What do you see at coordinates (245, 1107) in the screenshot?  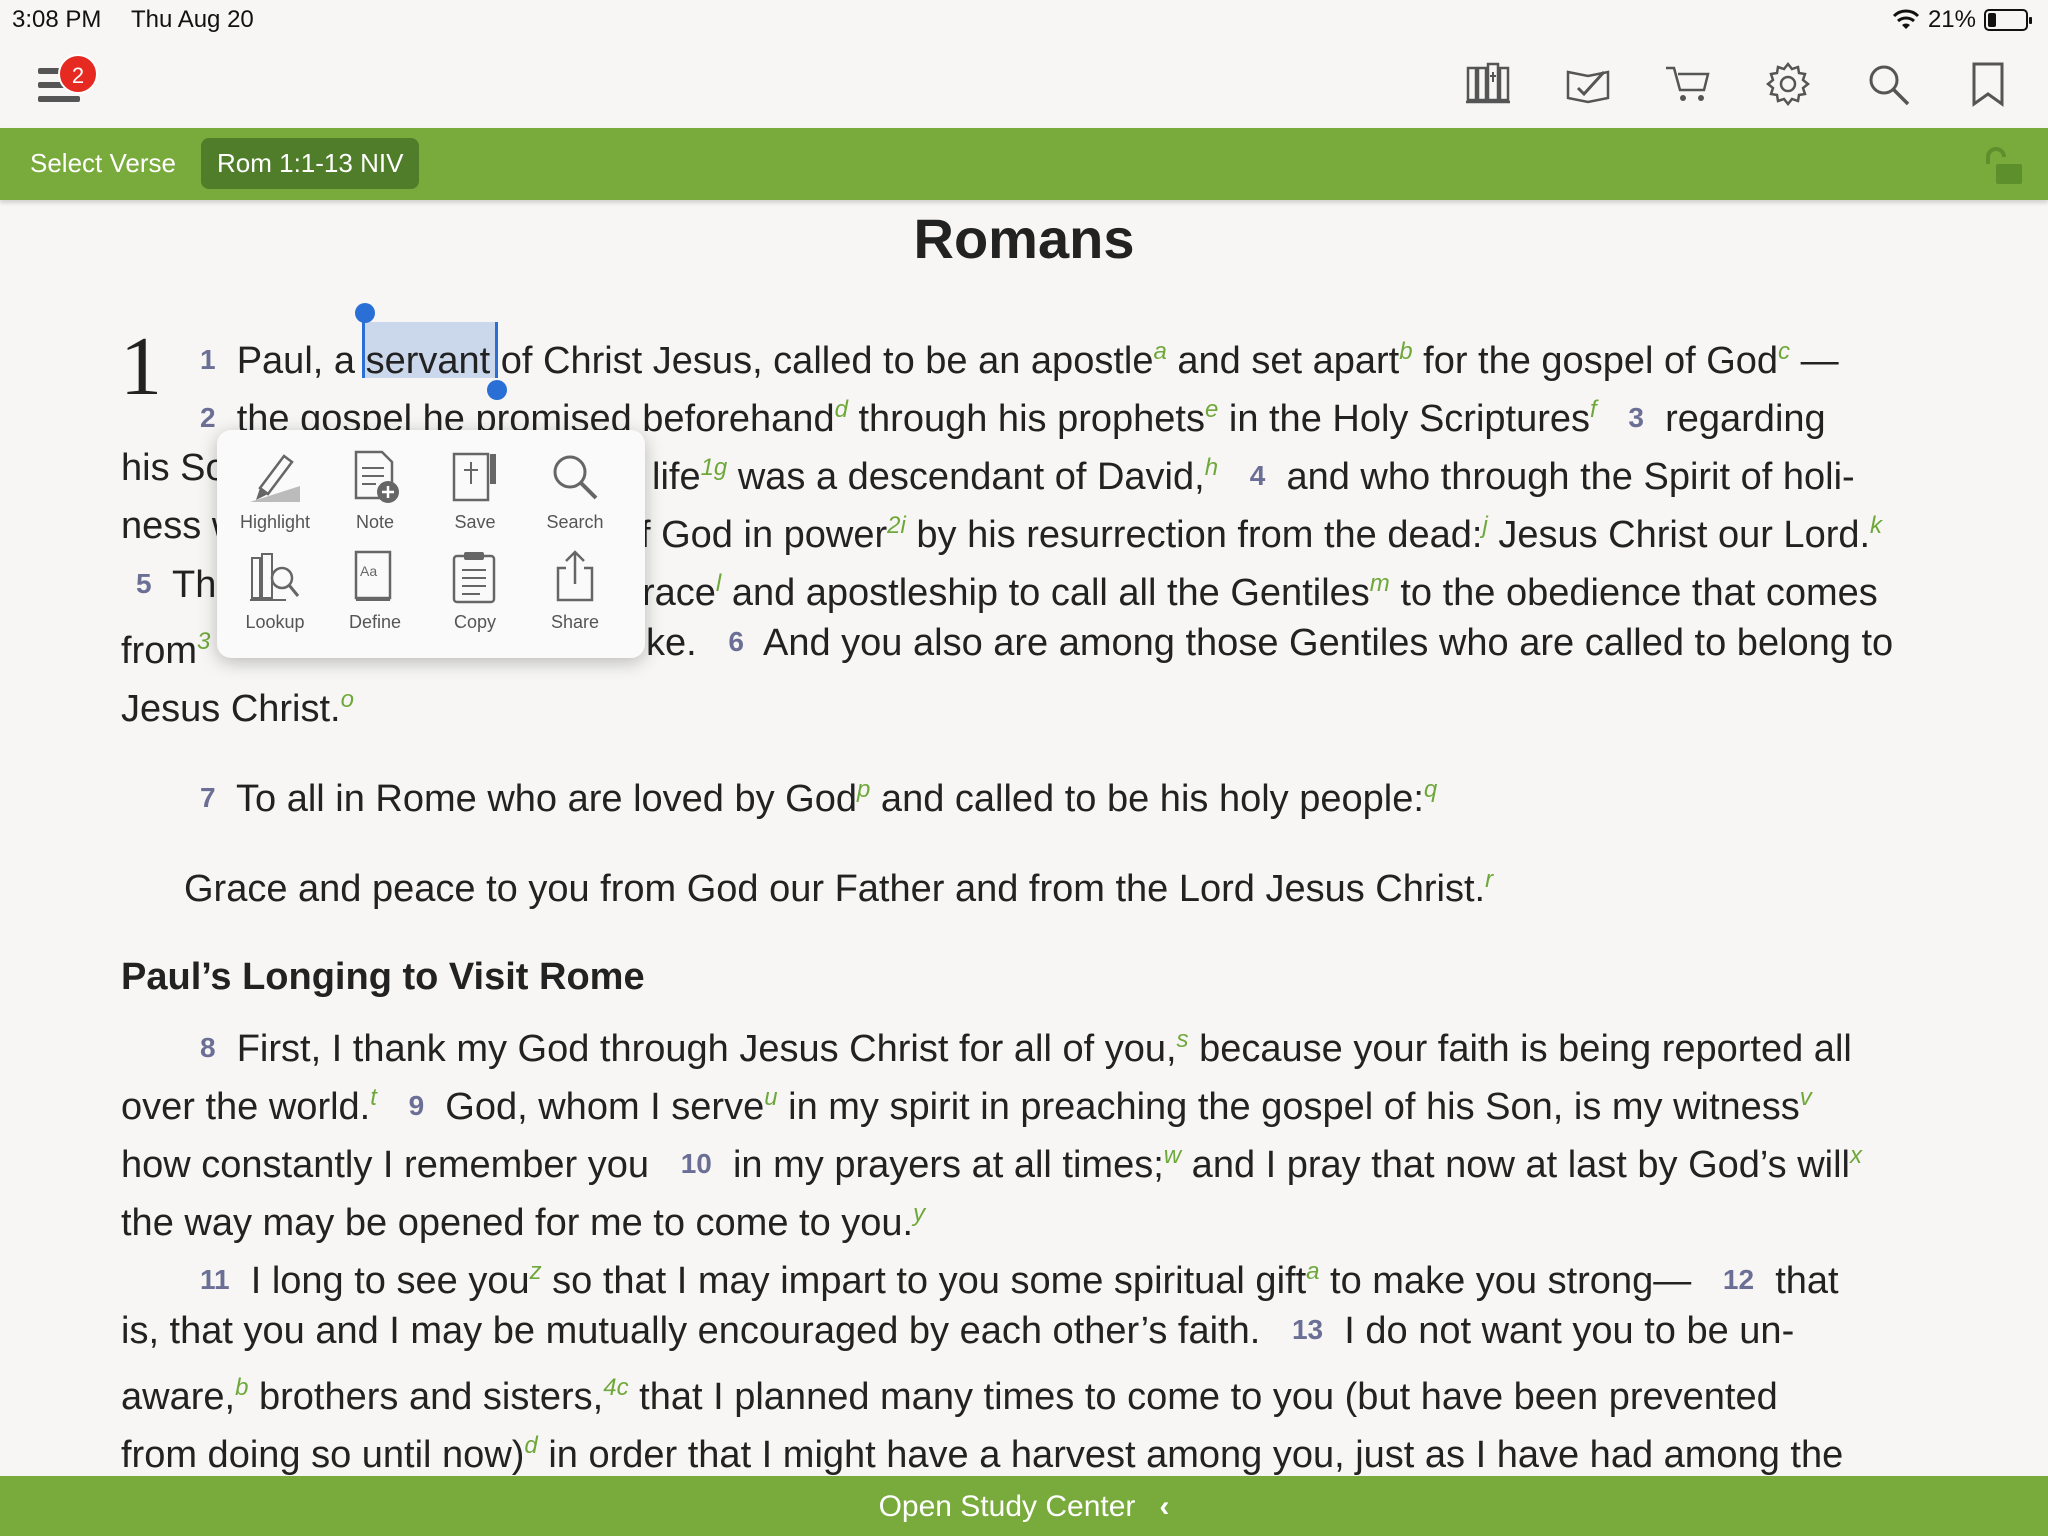 I see `verse-text: over the world.` at bounding box center [245, 1107].